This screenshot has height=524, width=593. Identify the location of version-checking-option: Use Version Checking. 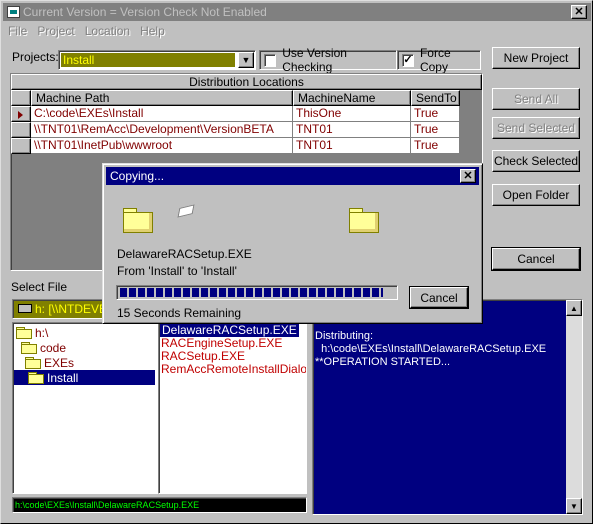
(328, 60).